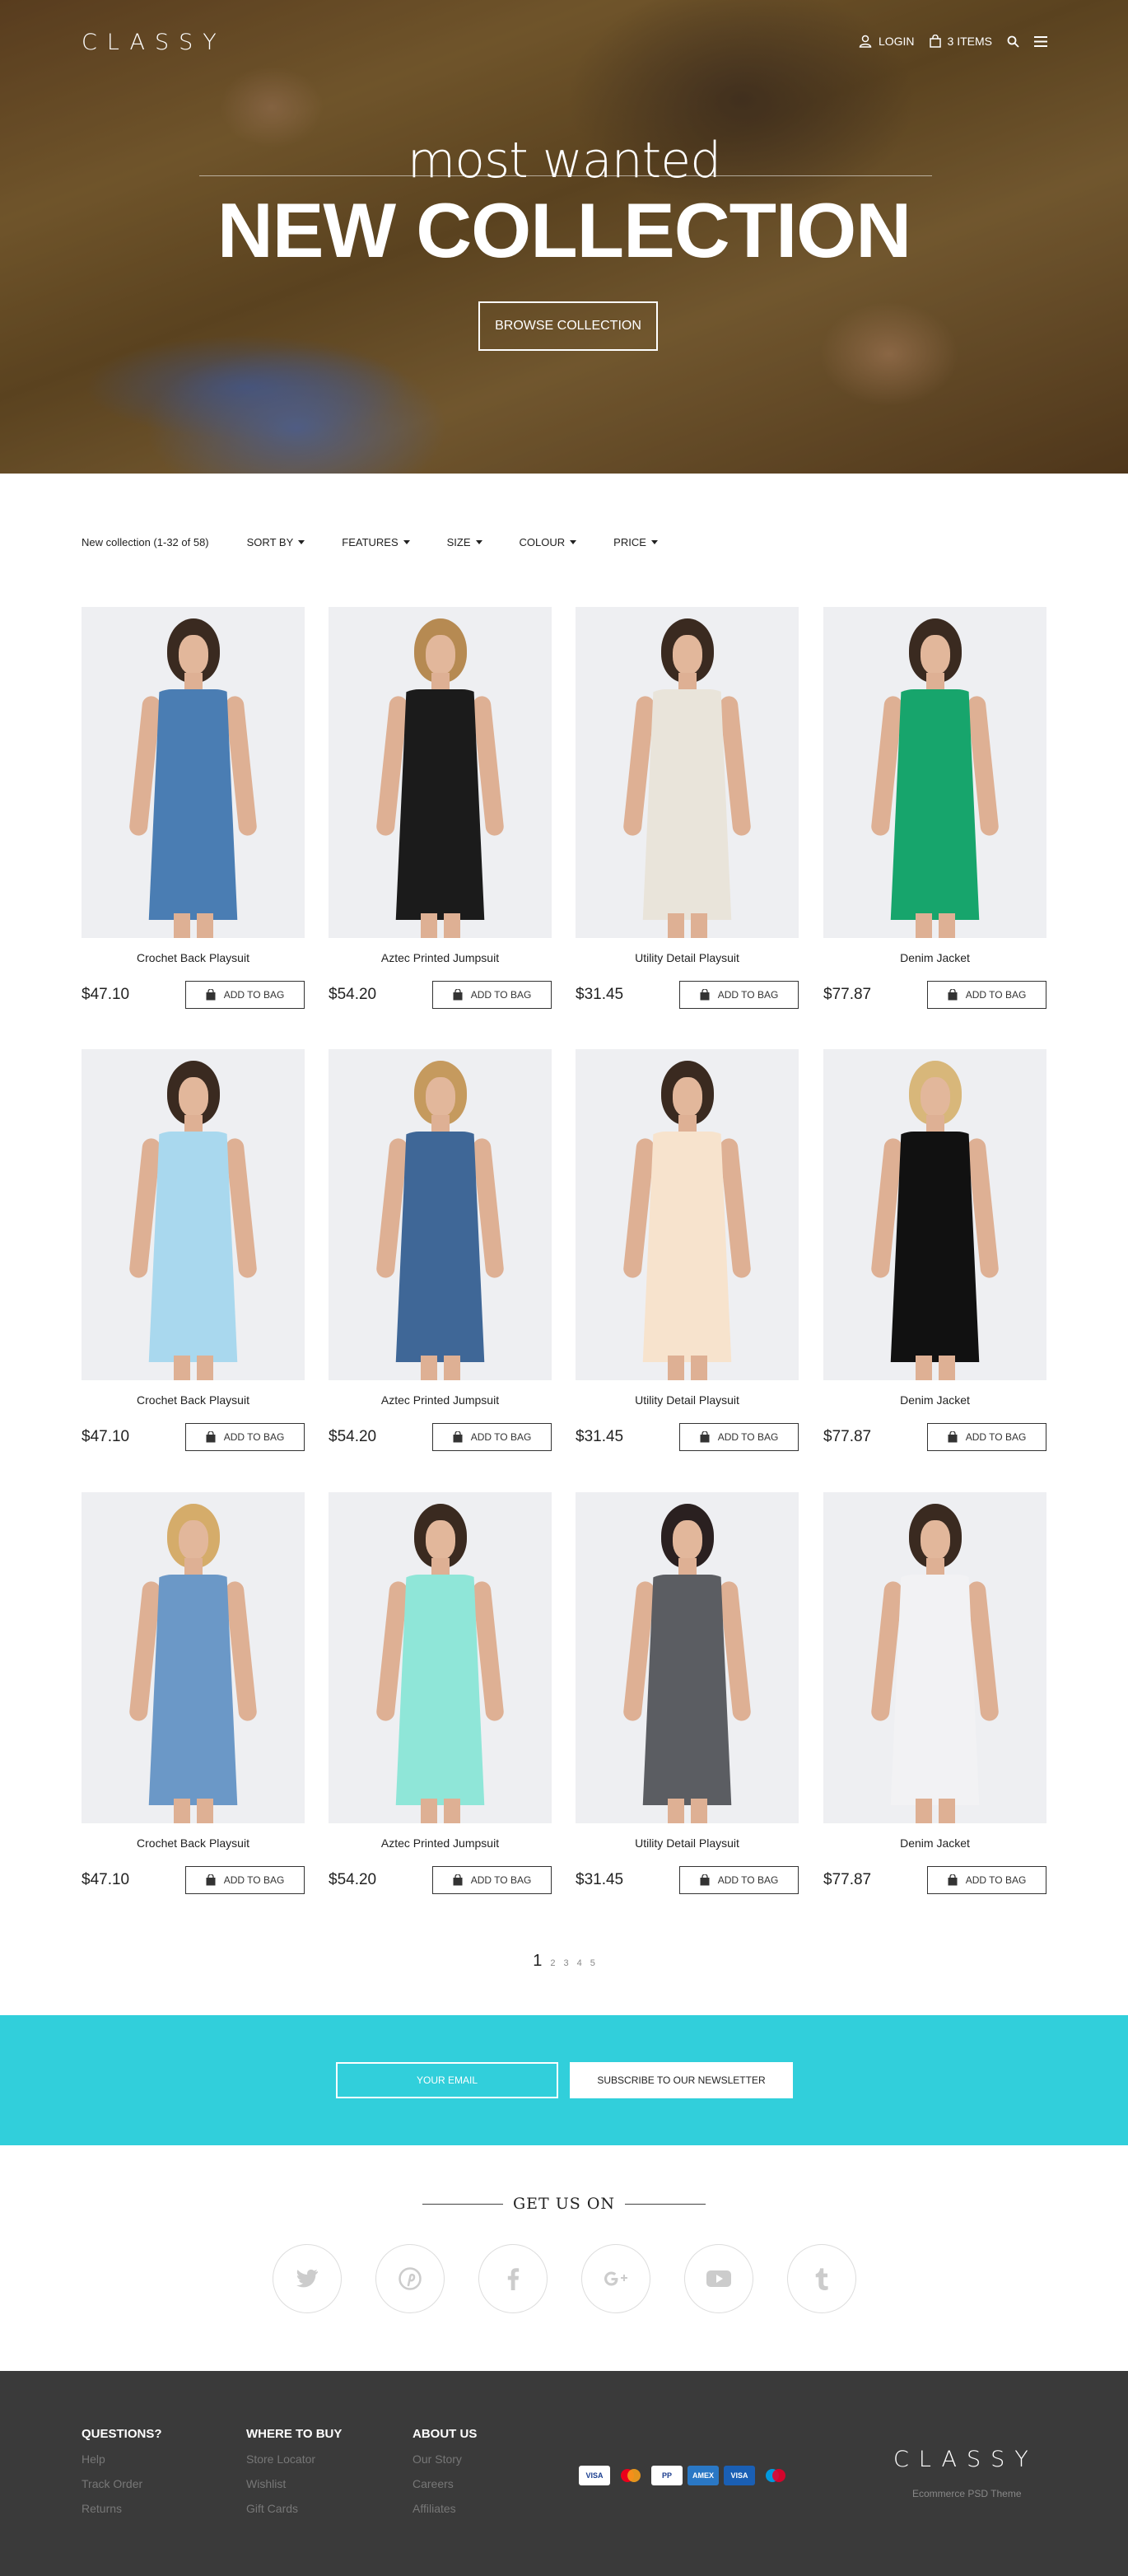 The width and height of the screenshot is (1128, 2576). Describe the element at coordinates (681, 2080) in the screenshot. I see `subscribe-button: SUBSCRIBE TO OUR NEWSLETTER` at that location.